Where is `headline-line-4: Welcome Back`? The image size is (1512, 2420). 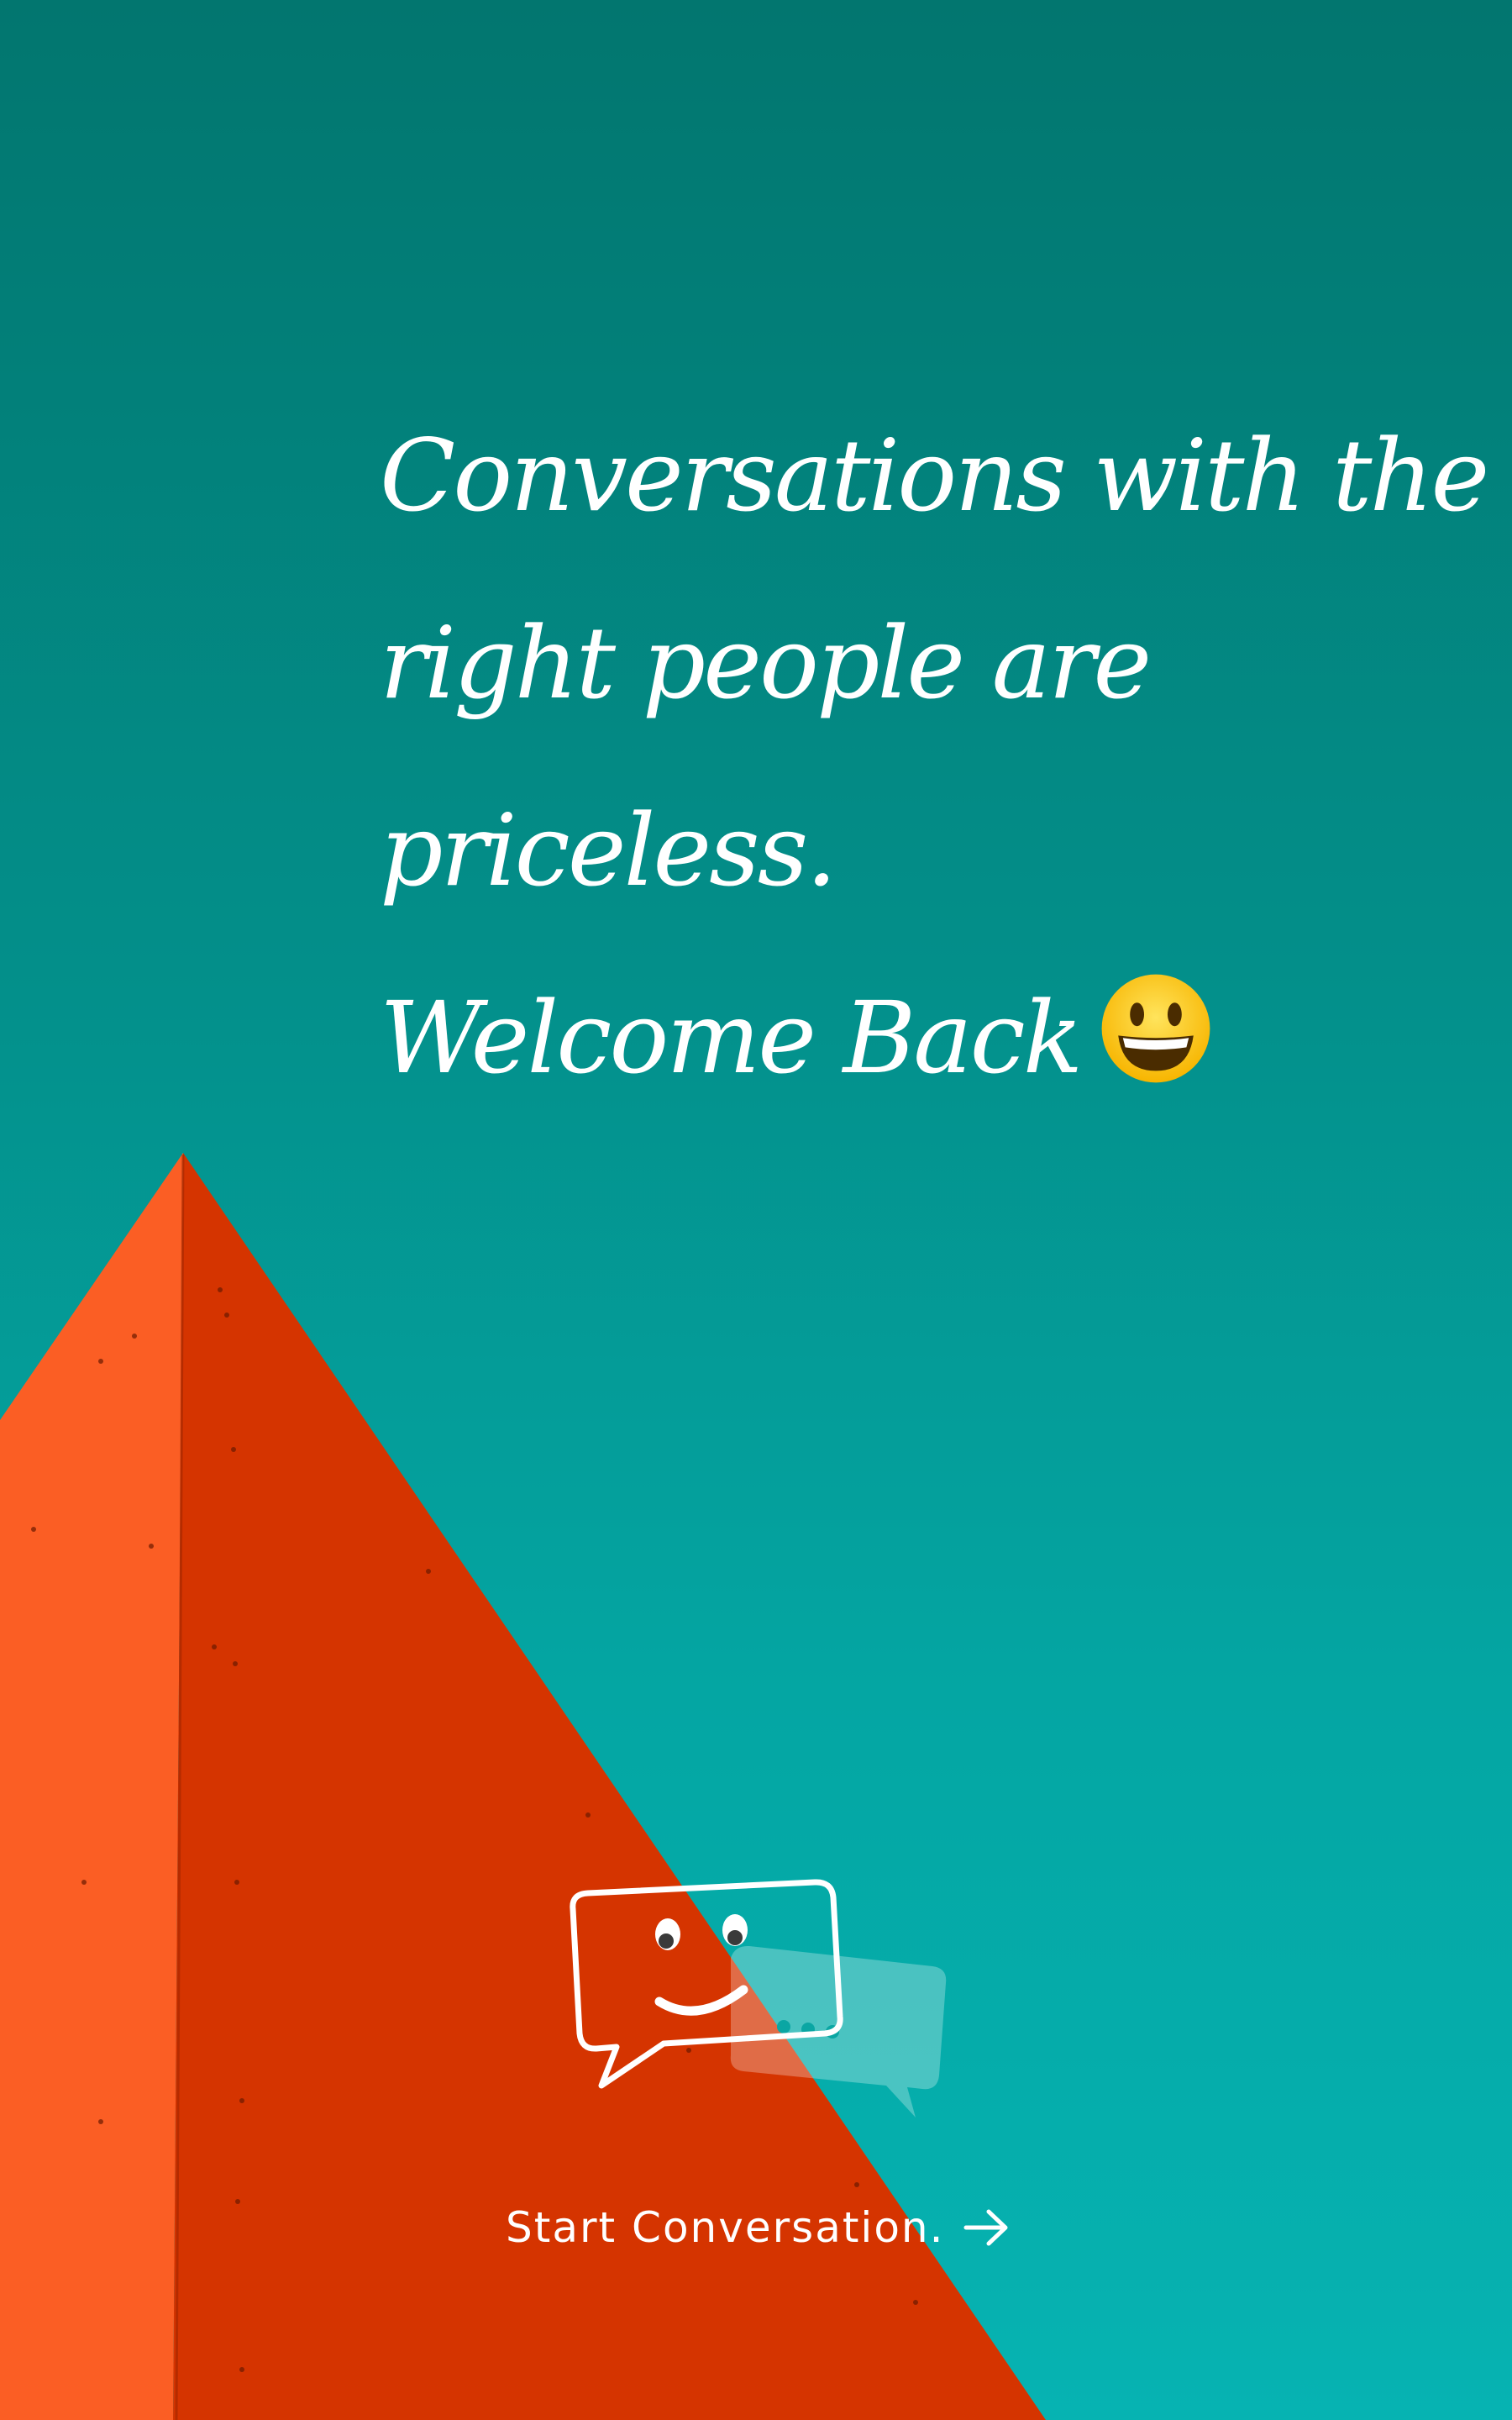
headline-line-4: Welcome Back is located at coordinates (875, 1038).